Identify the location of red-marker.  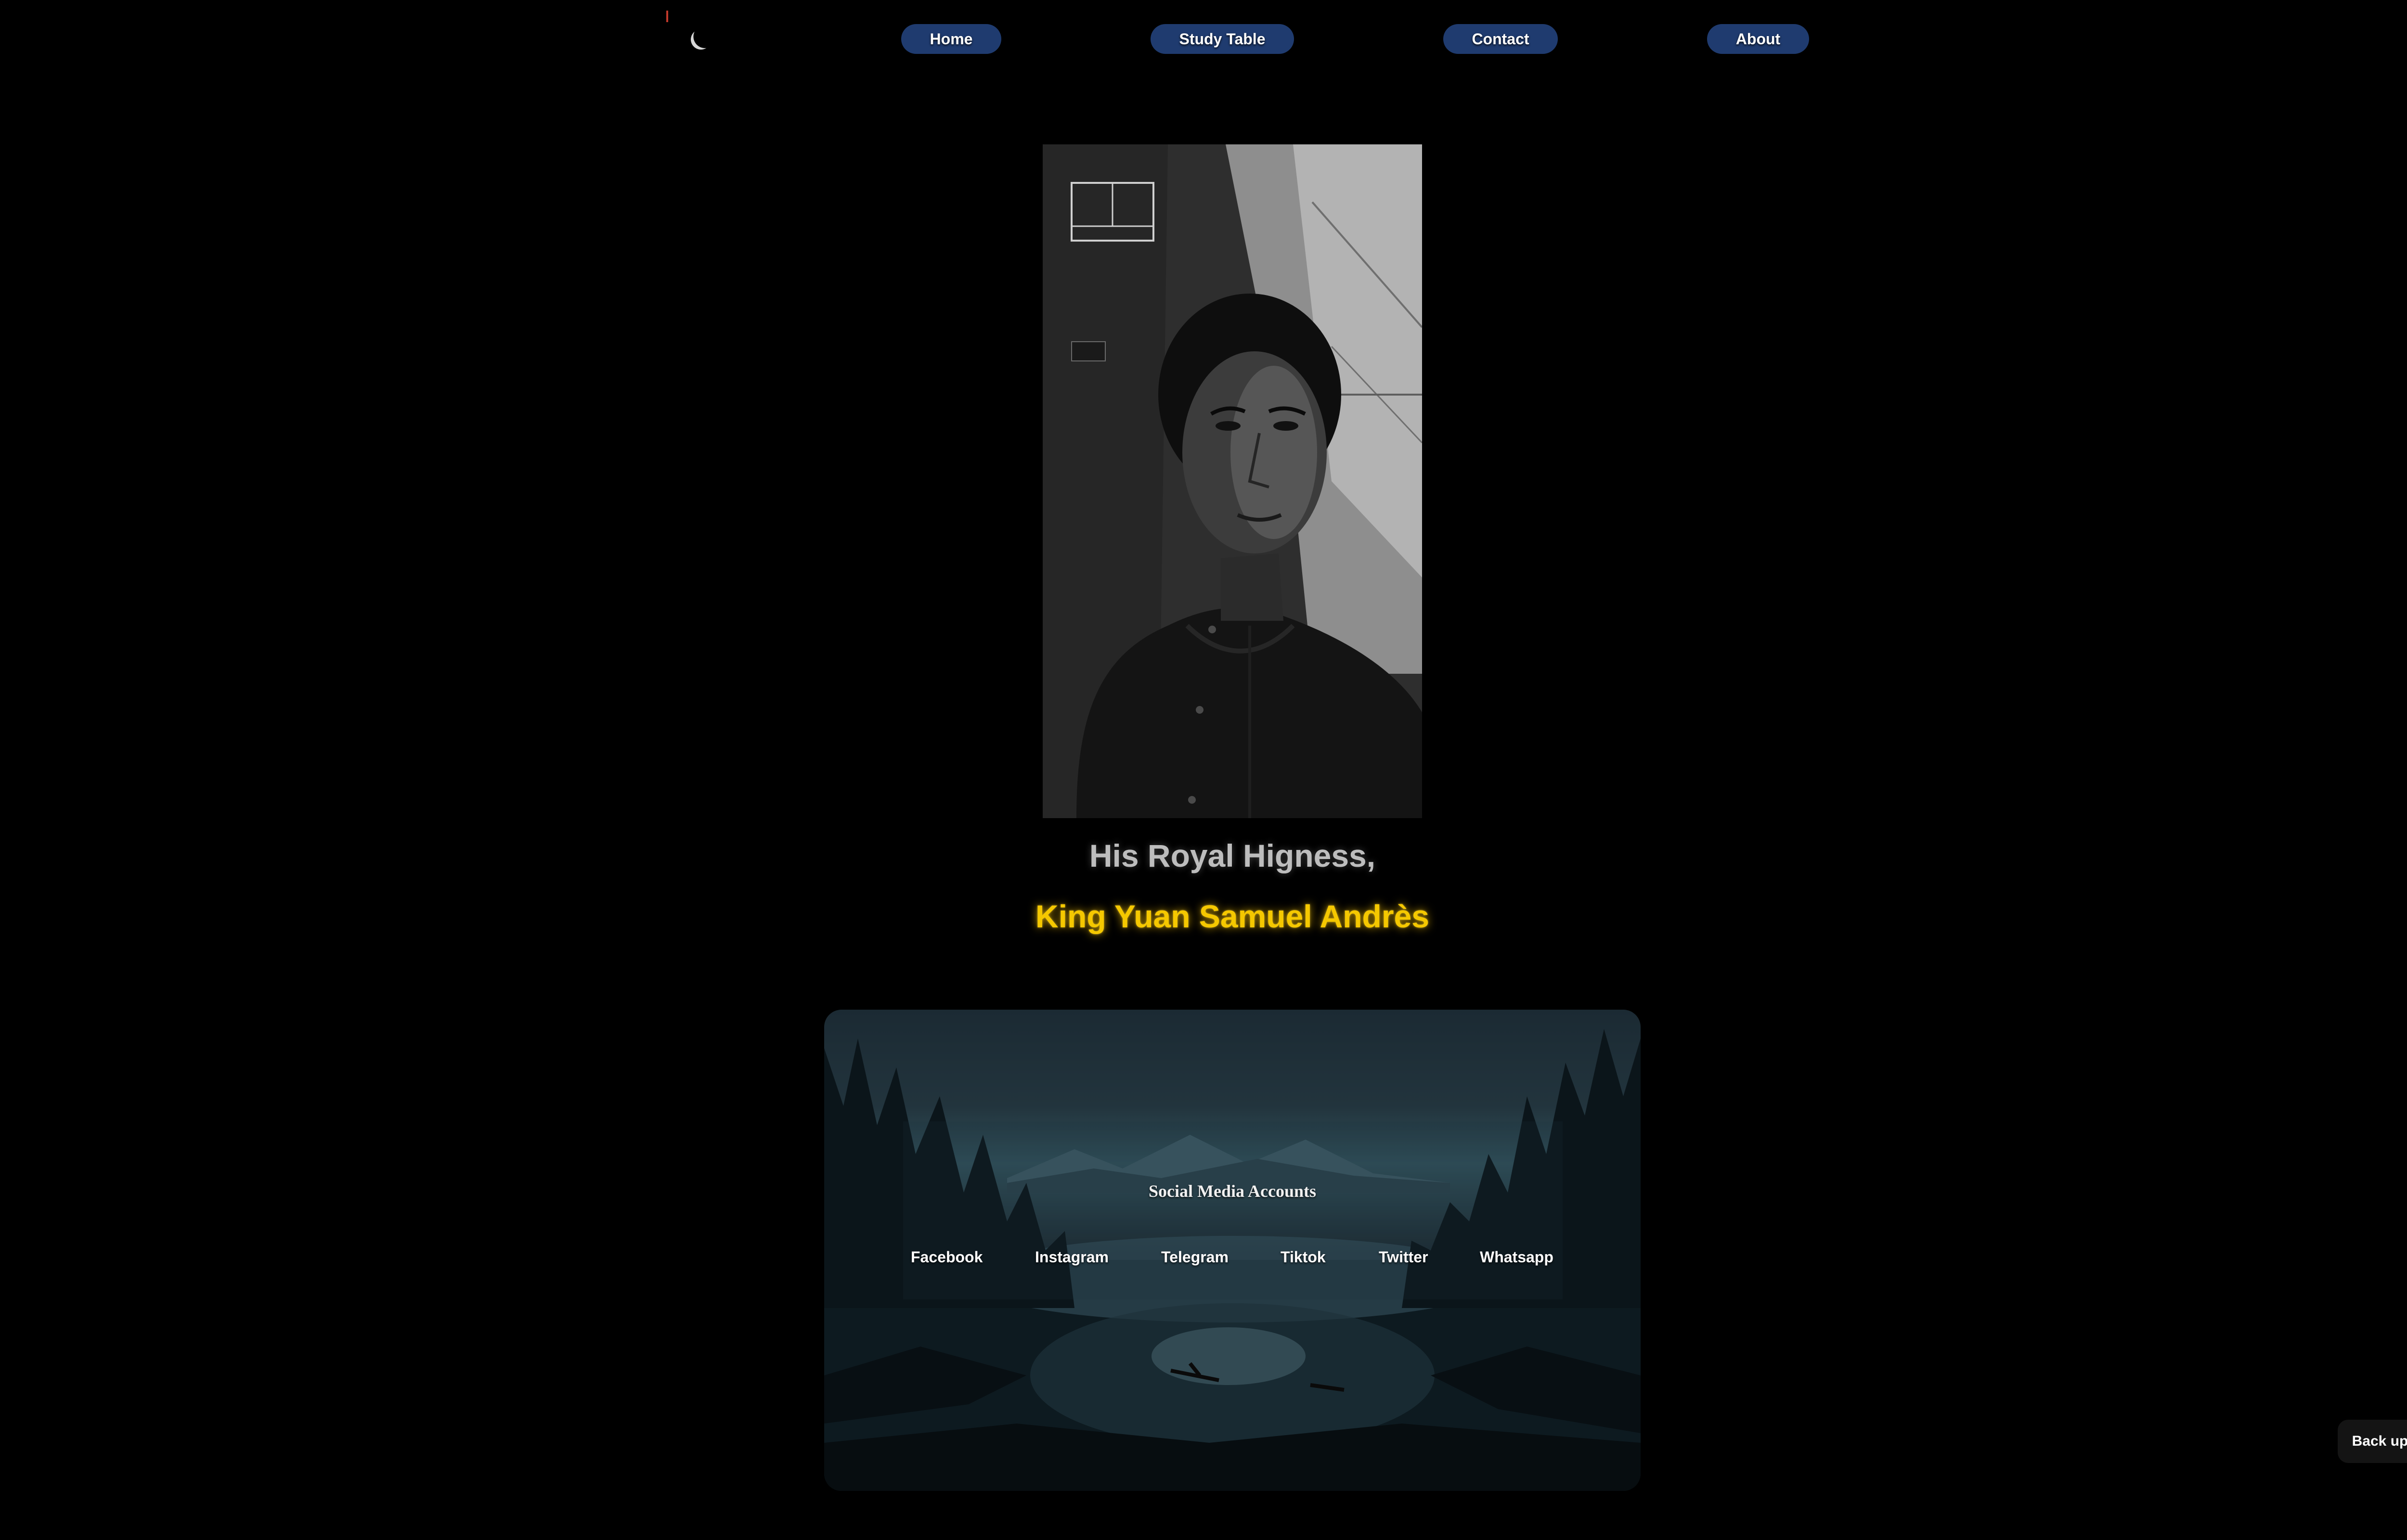
(667, 16).